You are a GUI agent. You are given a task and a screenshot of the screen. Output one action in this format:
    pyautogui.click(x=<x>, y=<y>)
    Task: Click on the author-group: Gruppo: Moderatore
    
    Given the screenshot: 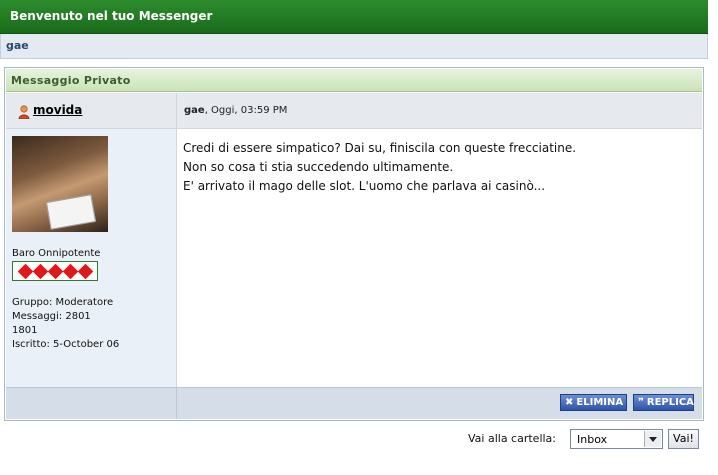 What is the action you would take?
    pyautogui.click(x=63, y=302)
    